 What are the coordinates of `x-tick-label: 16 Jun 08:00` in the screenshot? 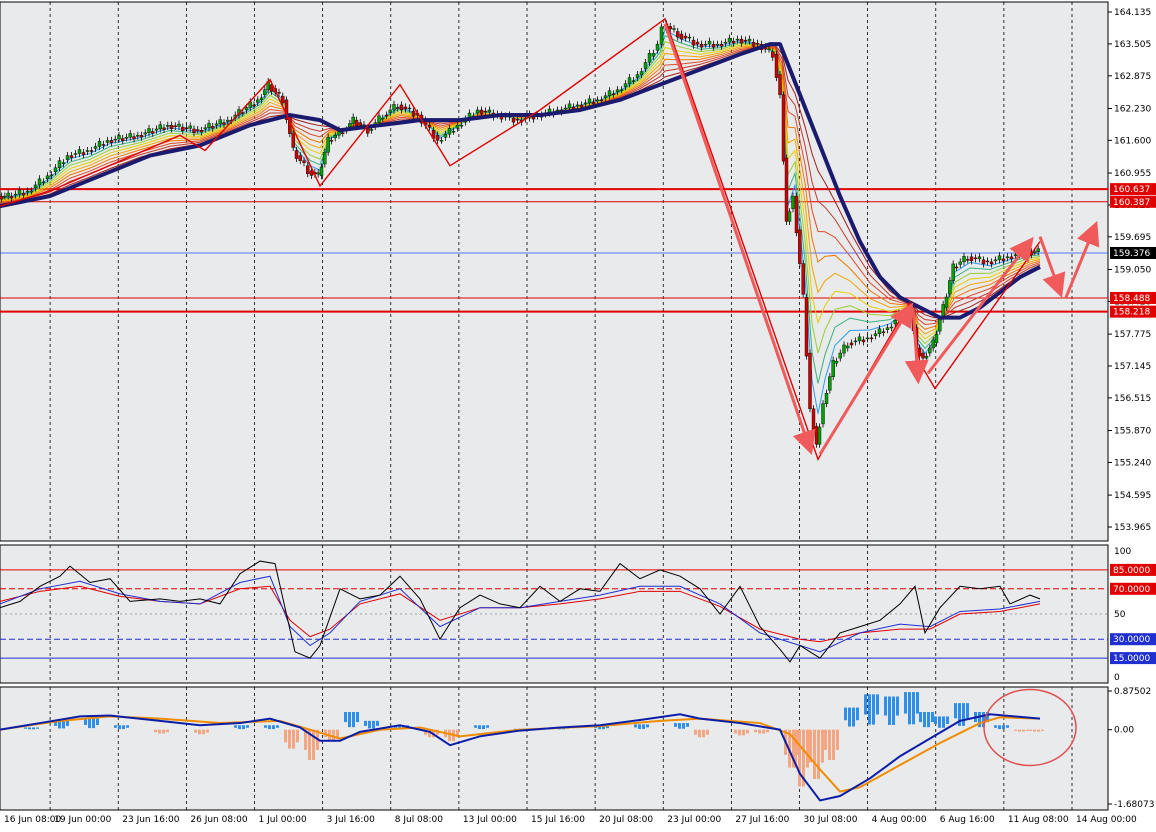 It's located at (32, 820).